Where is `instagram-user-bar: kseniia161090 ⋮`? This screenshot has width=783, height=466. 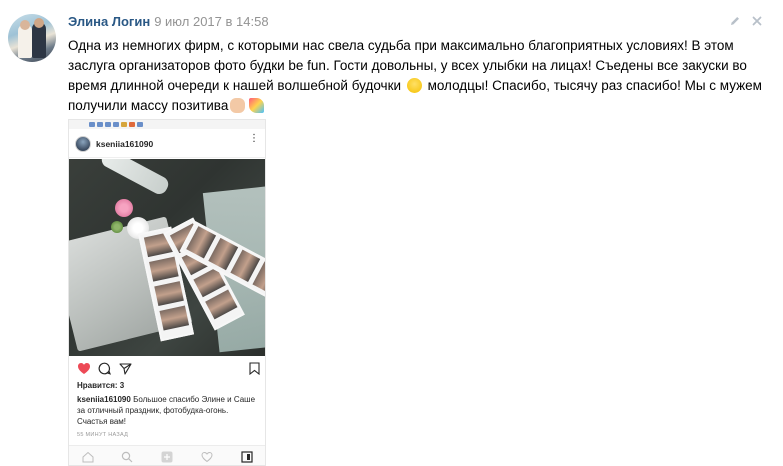
instagram-user-bar: kseniia161090 ⋮ is located at coordinates (167, 144).